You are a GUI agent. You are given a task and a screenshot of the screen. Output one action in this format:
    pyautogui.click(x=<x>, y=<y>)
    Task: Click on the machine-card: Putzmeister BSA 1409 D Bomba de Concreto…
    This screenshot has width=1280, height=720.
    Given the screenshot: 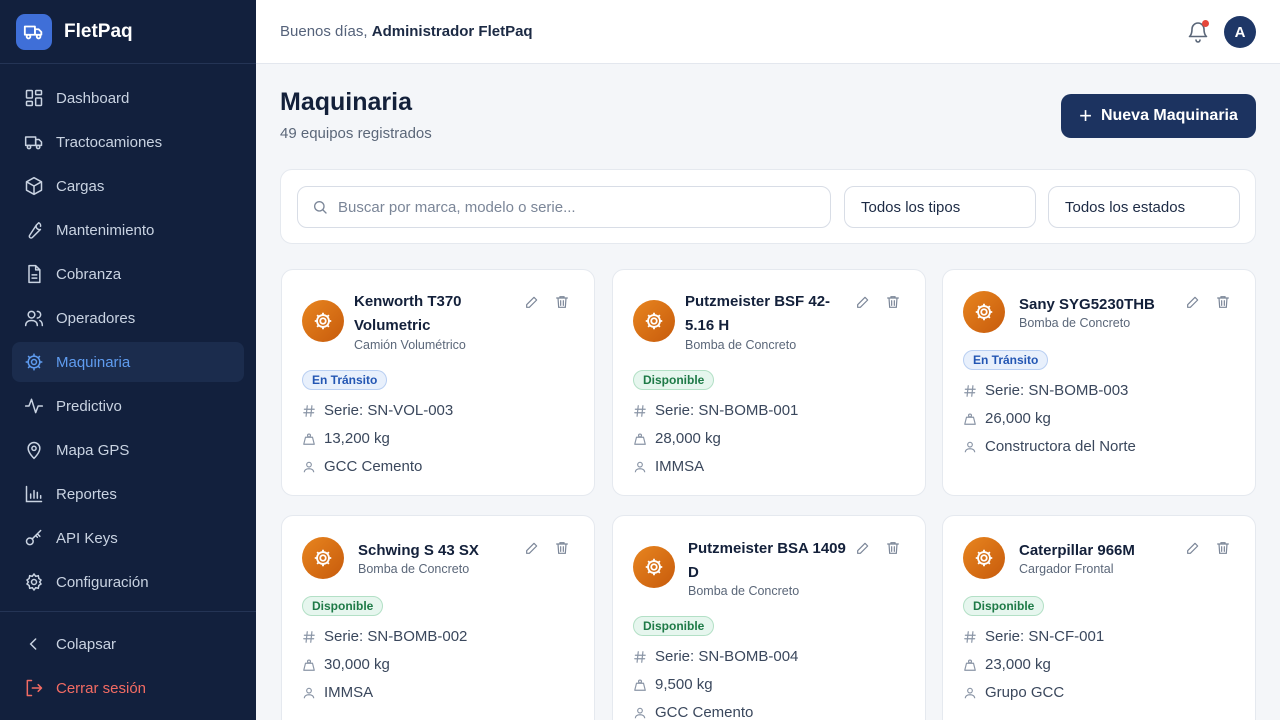 What is the action you would take?
    pyautogui.click(x=769, y=617)
    